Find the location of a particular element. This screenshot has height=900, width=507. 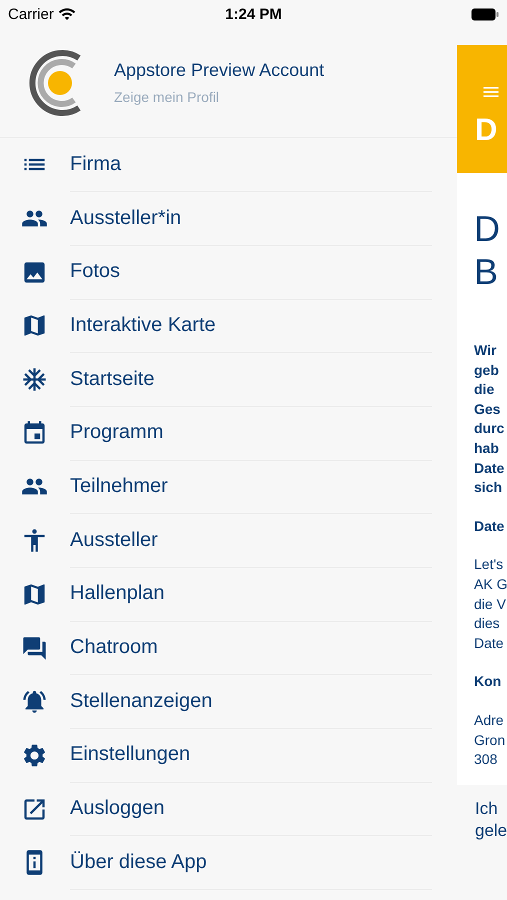

menu-item: Über diese App is located at coordinates (251, 862).